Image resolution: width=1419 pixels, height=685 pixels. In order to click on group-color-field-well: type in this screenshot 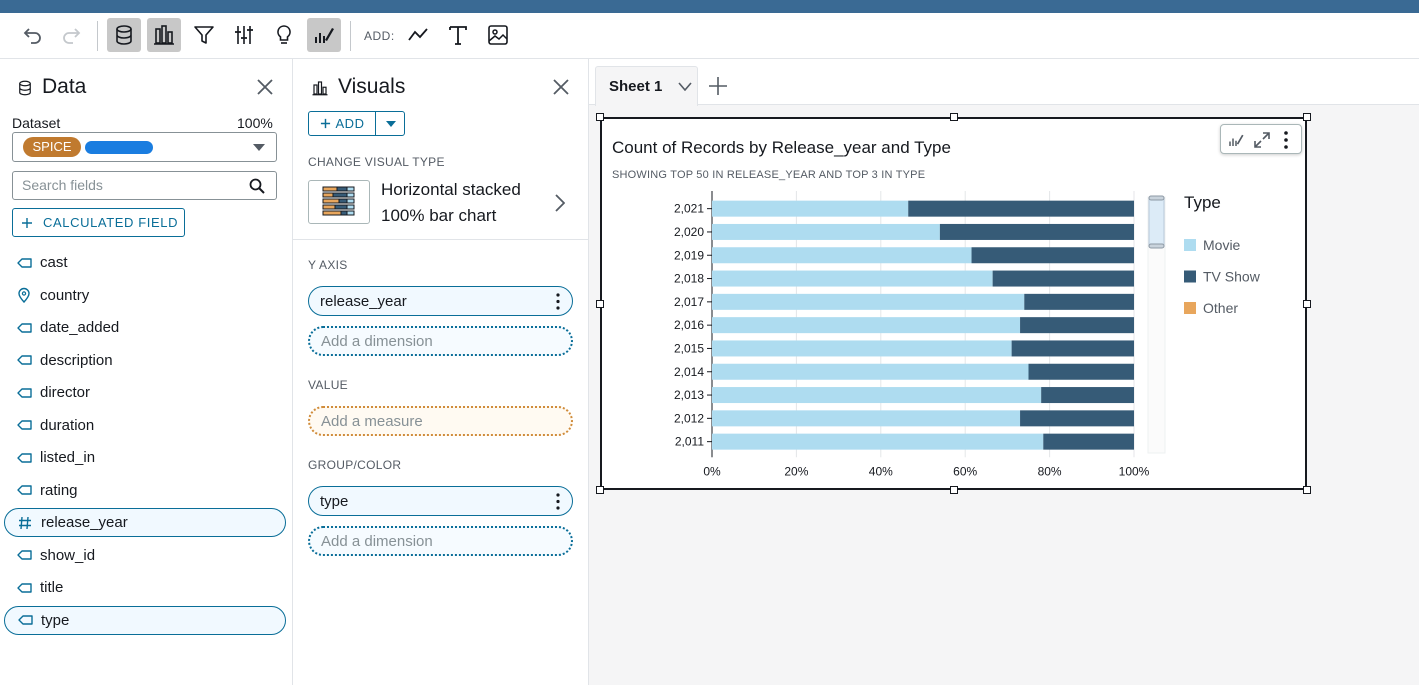, I will do `click(440, 501)`.